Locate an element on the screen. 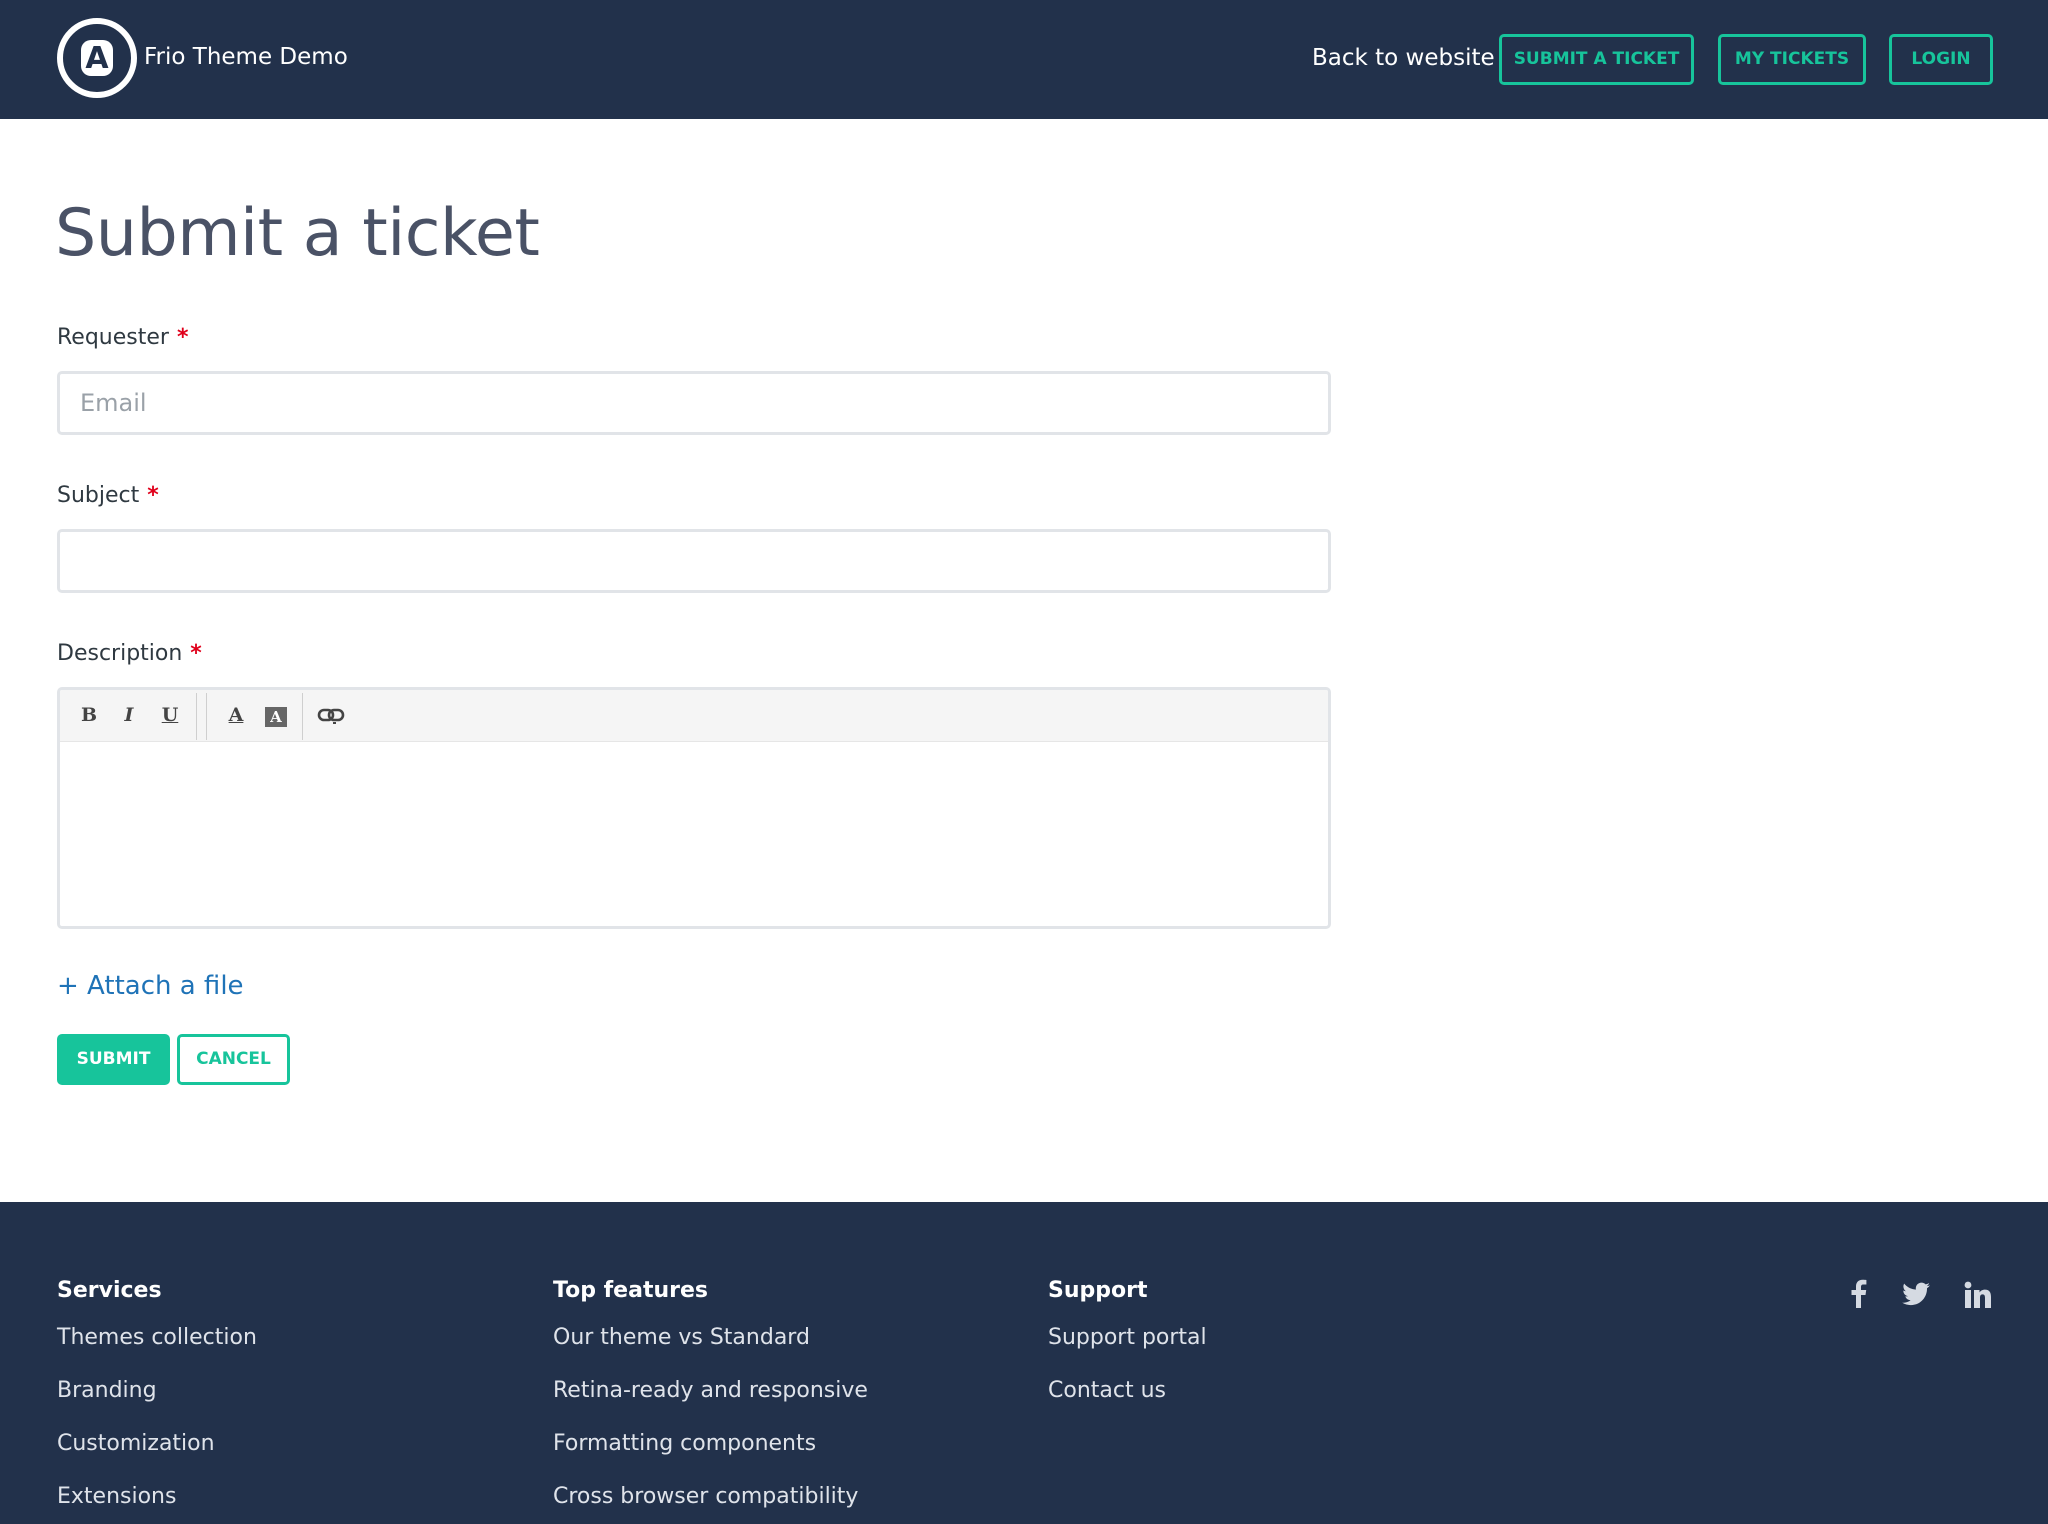 This screenshot has height=1524, width=2048. footer-column-title: Top features is located at coordinates (630, 1290).